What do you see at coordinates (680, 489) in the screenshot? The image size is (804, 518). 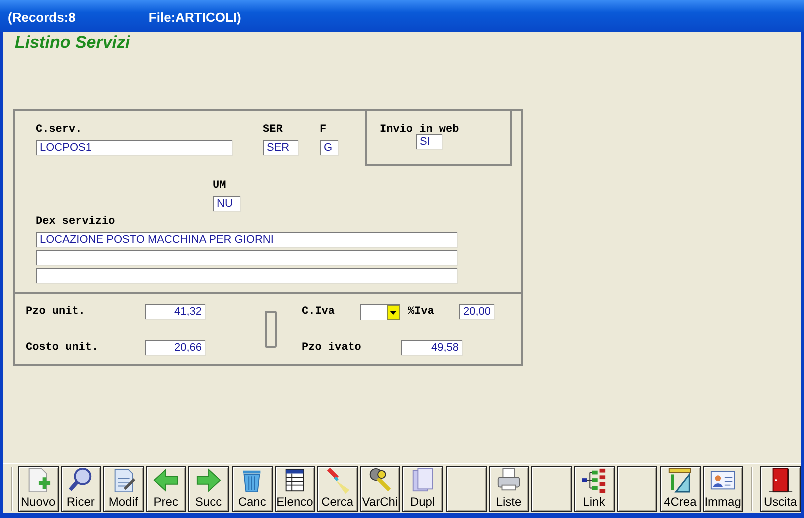 I see `toolbar-button: 4Crea` at bounding box center [680, 489].